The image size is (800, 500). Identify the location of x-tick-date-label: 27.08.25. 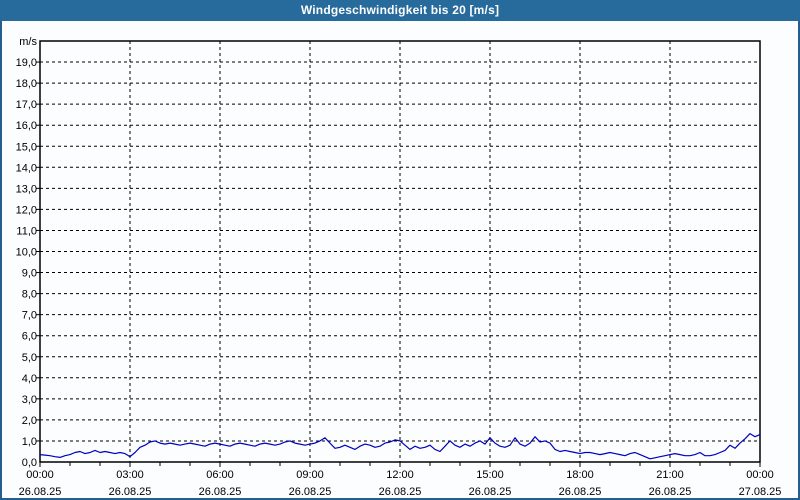
(760, 492).